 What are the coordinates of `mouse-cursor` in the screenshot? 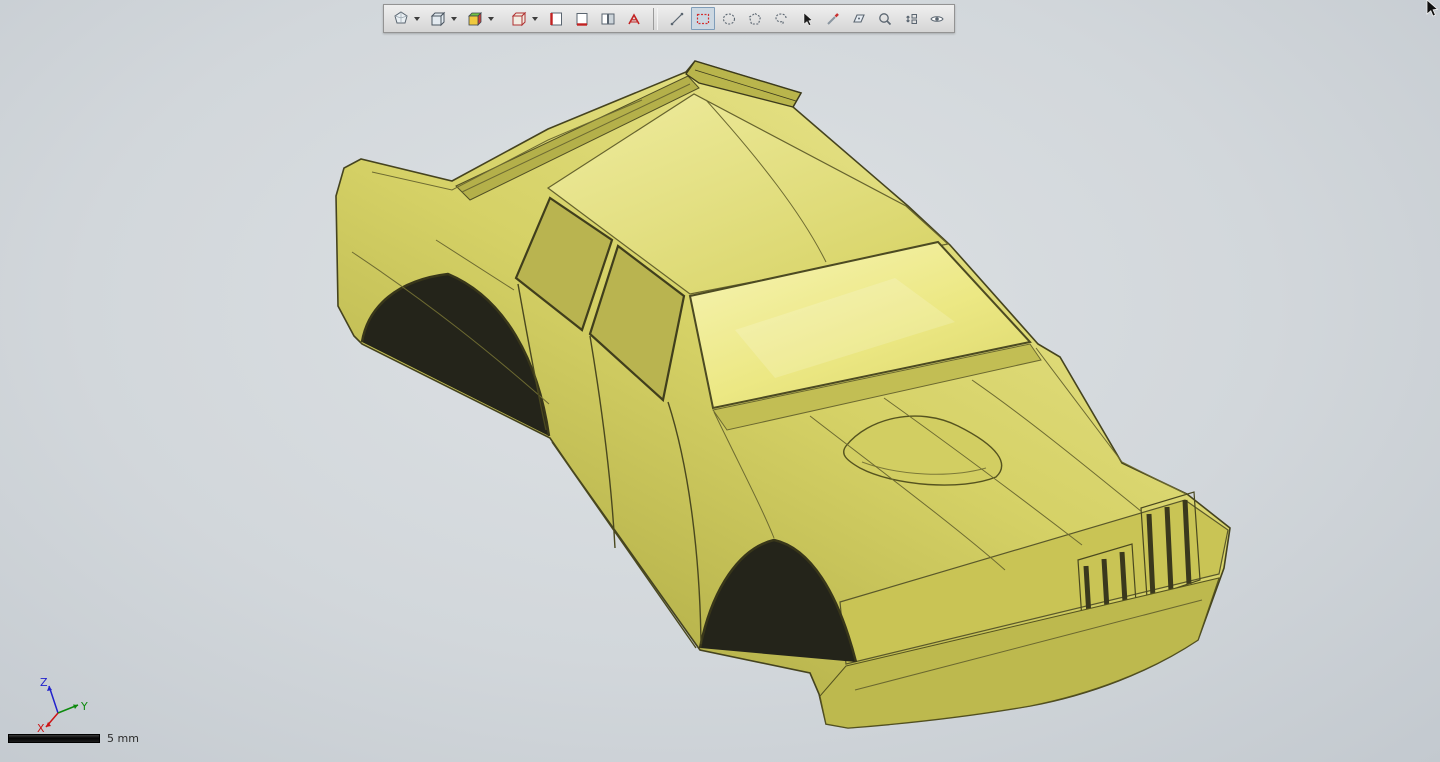 It's located at (1432, 8).